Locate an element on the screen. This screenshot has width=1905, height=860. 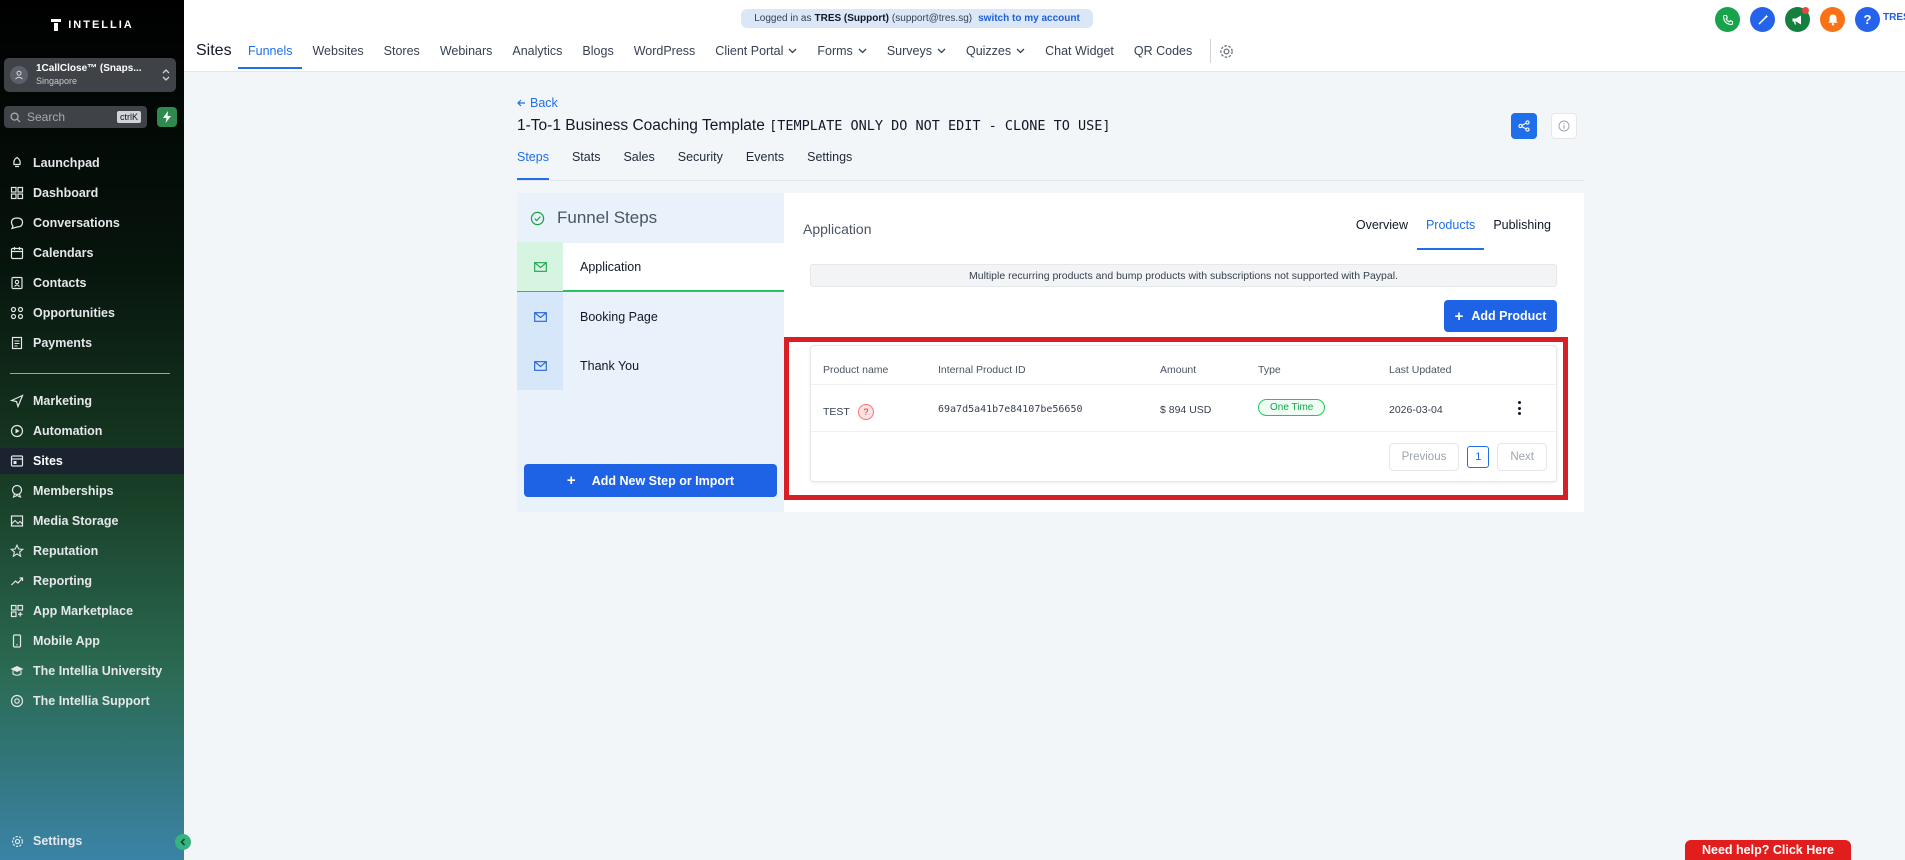
funnel-steps-header: Funnel Steps is located at coordinates (650, 218).